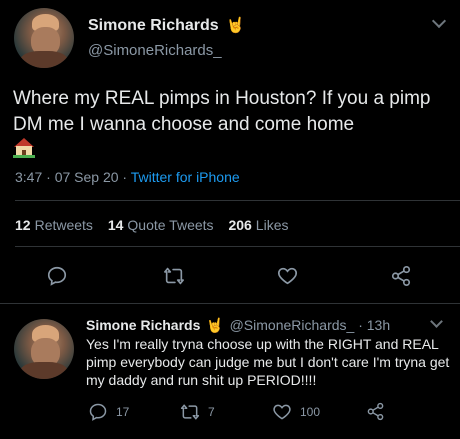 The width and height of the screenshot is (460, 439). I want to click on reply-count: 17, so click(123, 412).